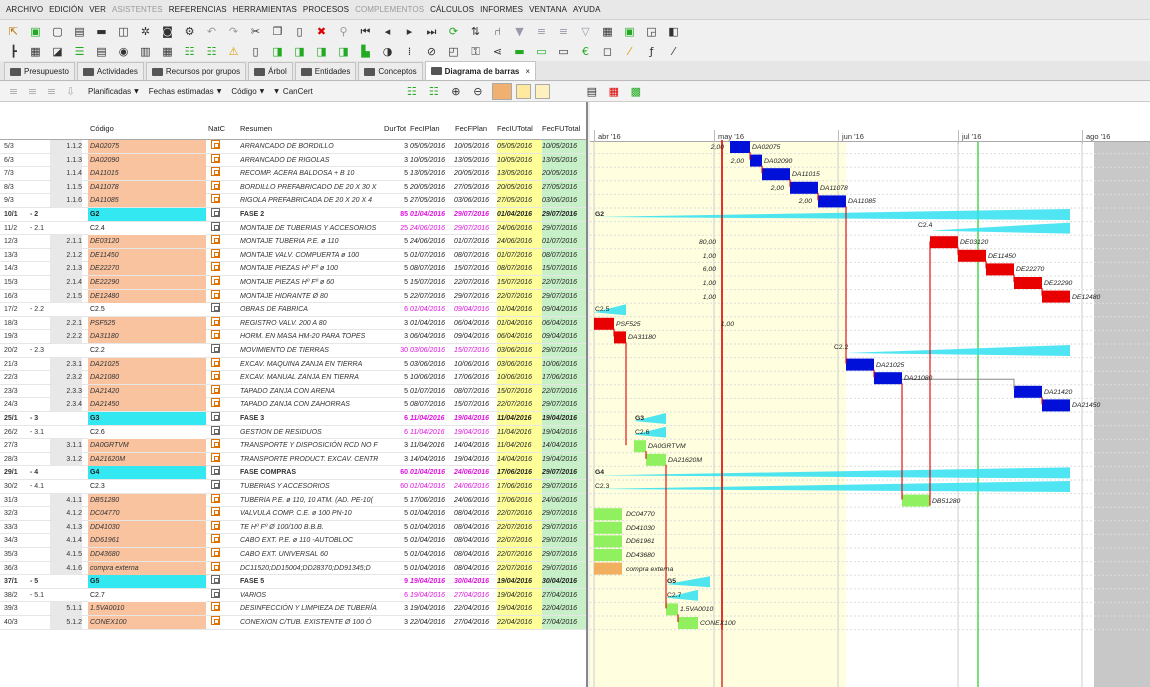  Describe the element at coordinates (35, 31) in the screenshot. I see `new-doc-icon: ▣` at that location.